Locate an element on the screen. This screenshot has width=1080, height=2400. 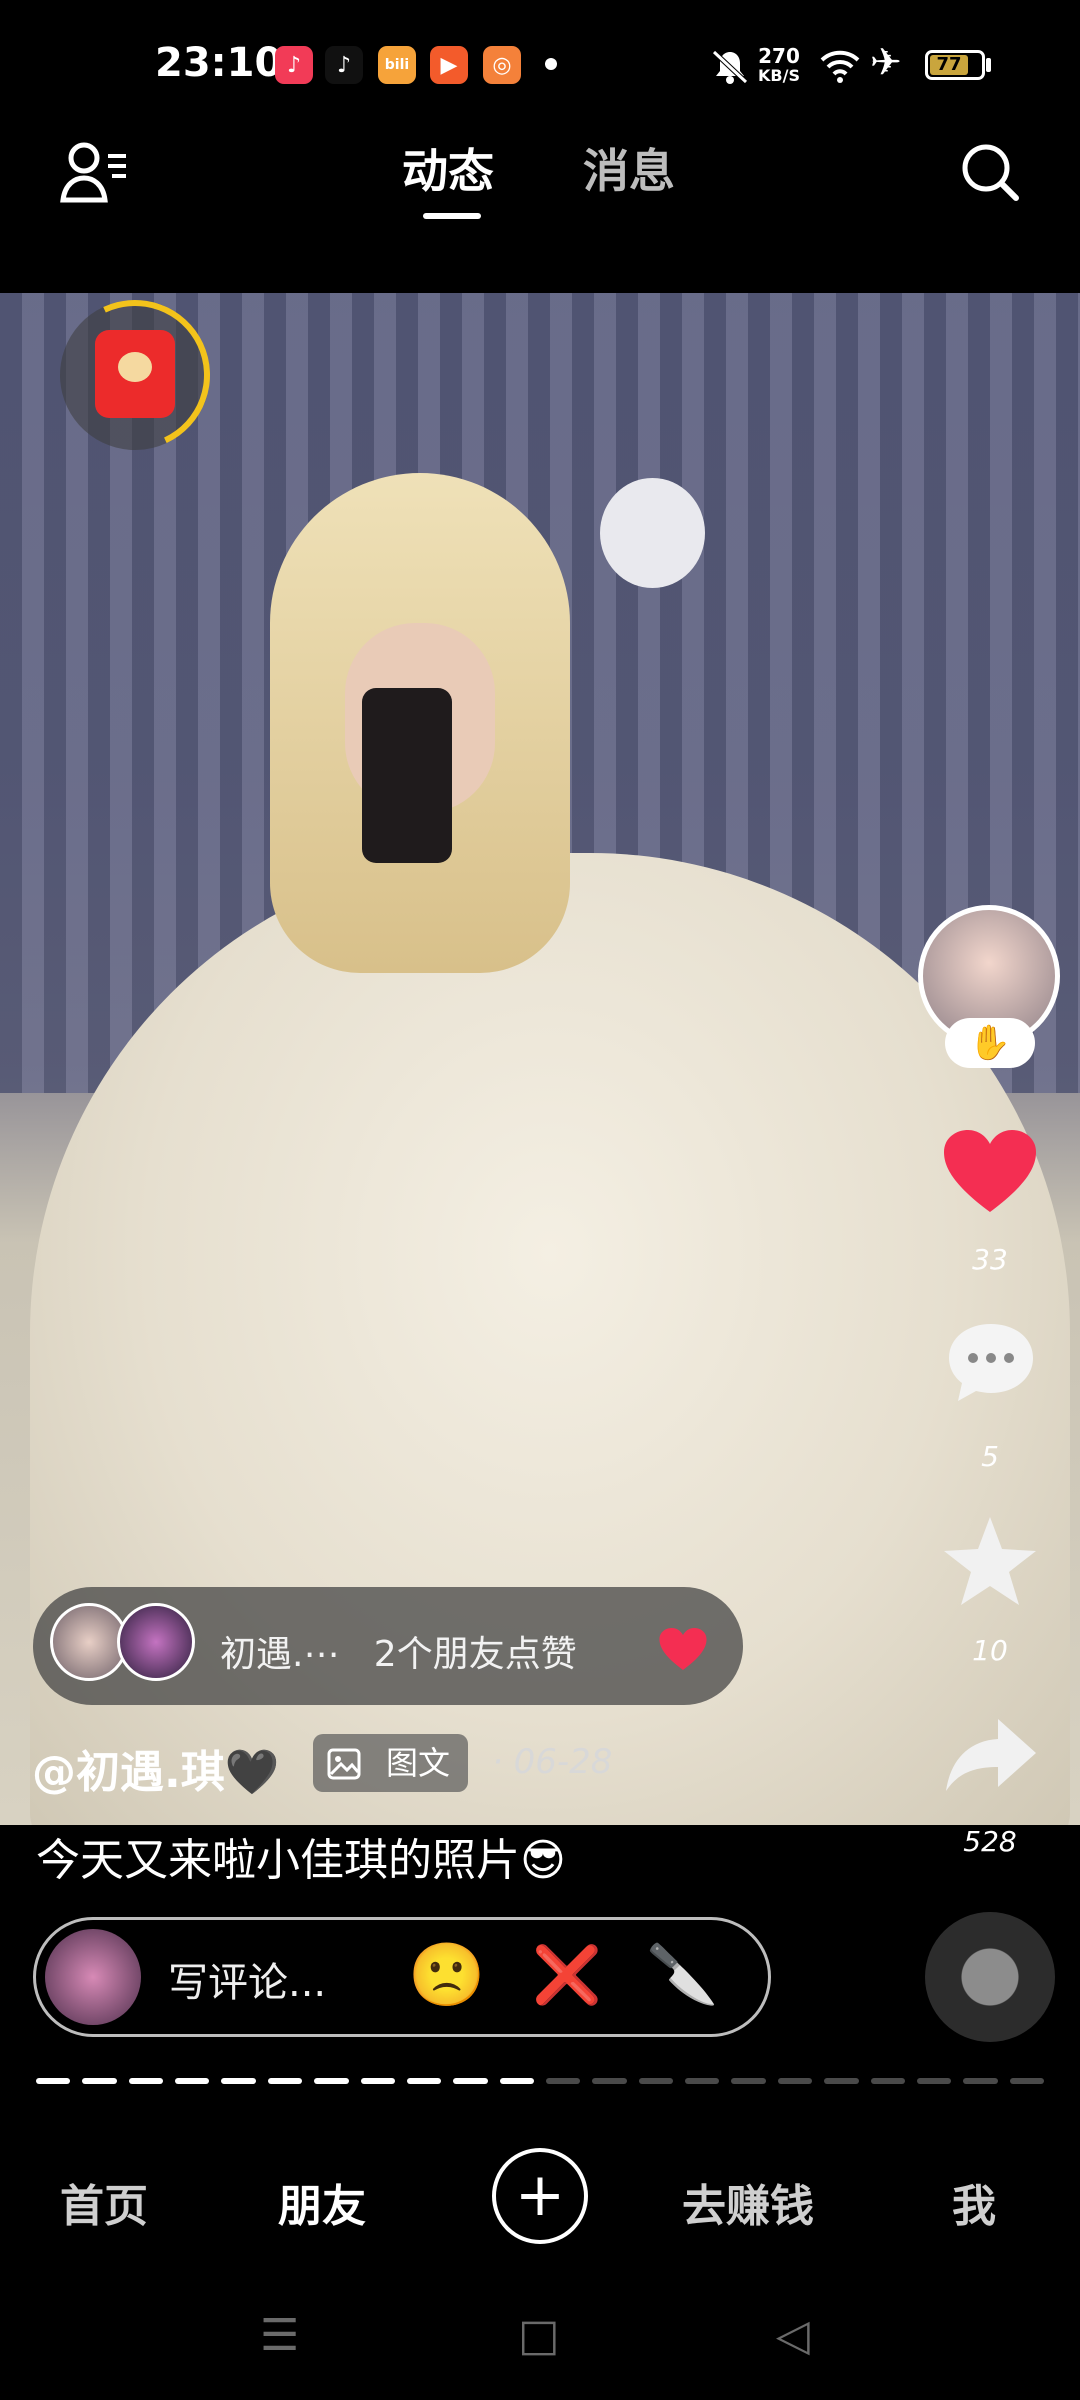
network-speed-unit: KB/S is located at coordinates (779, 75).